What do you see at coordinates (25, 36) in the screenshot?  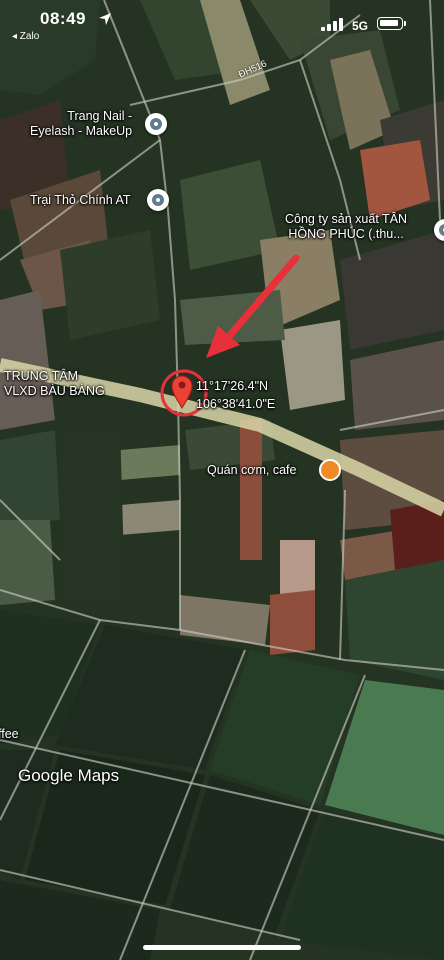 I see `back-to-app: ◂ Zalo` at bounding box center [25, 36].